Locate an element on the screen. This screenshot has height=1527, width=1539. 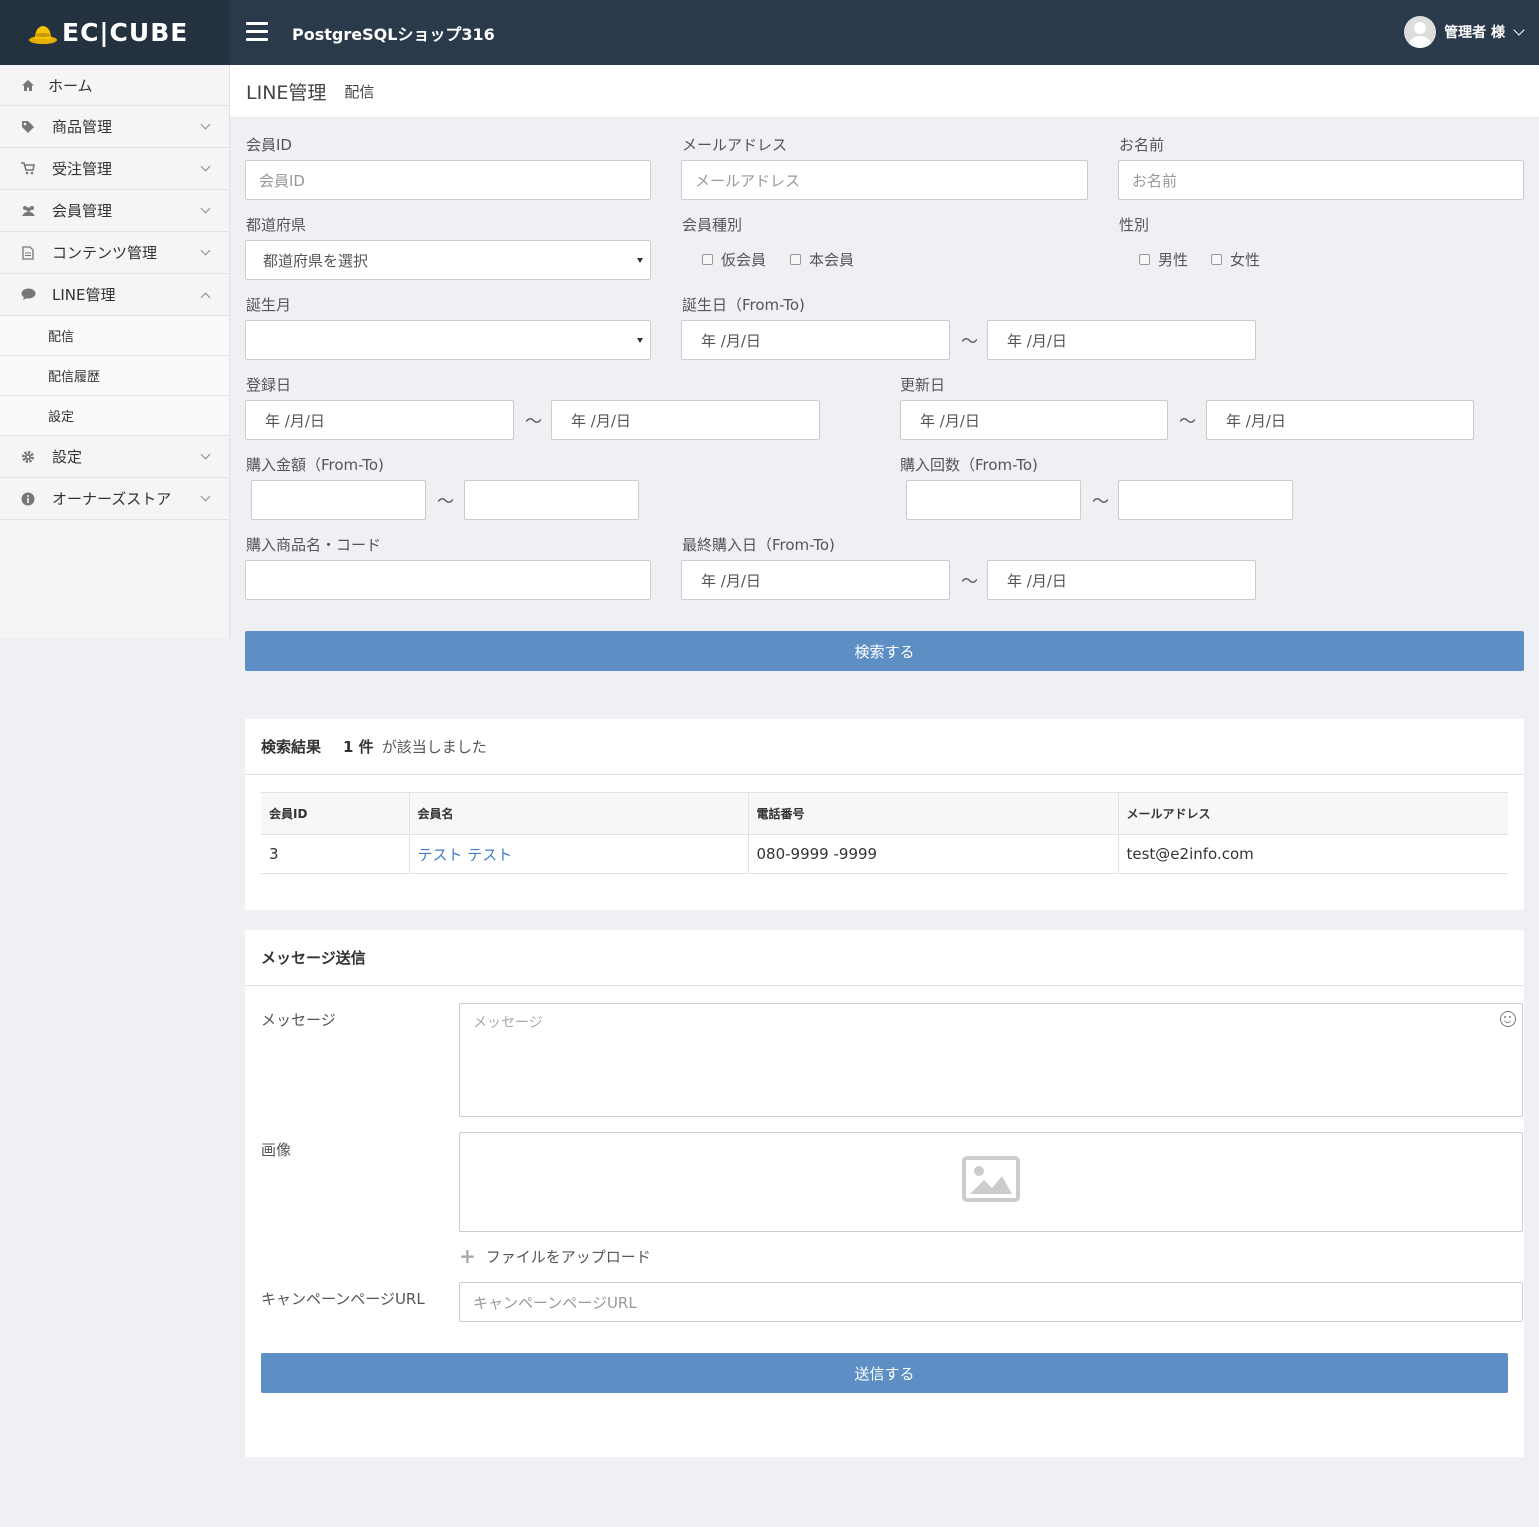
sidebar-item-label: コンテンツ管理 is located at coordinates (105, 253).